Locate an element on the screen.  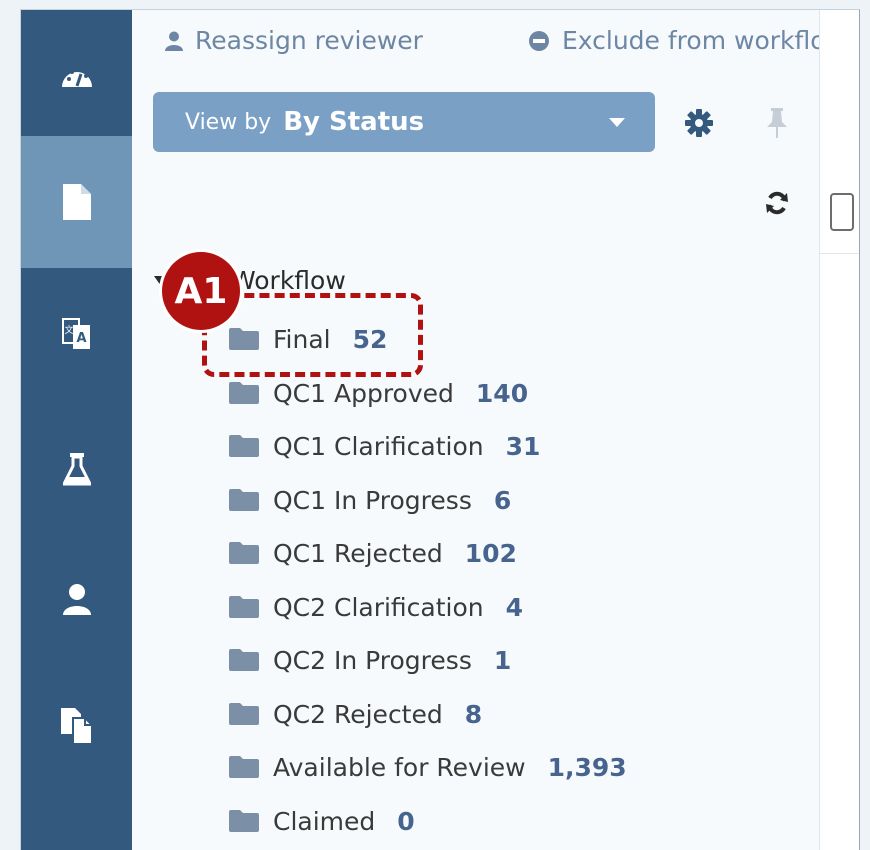
svg-text: A is located at coordinates (81, 338).